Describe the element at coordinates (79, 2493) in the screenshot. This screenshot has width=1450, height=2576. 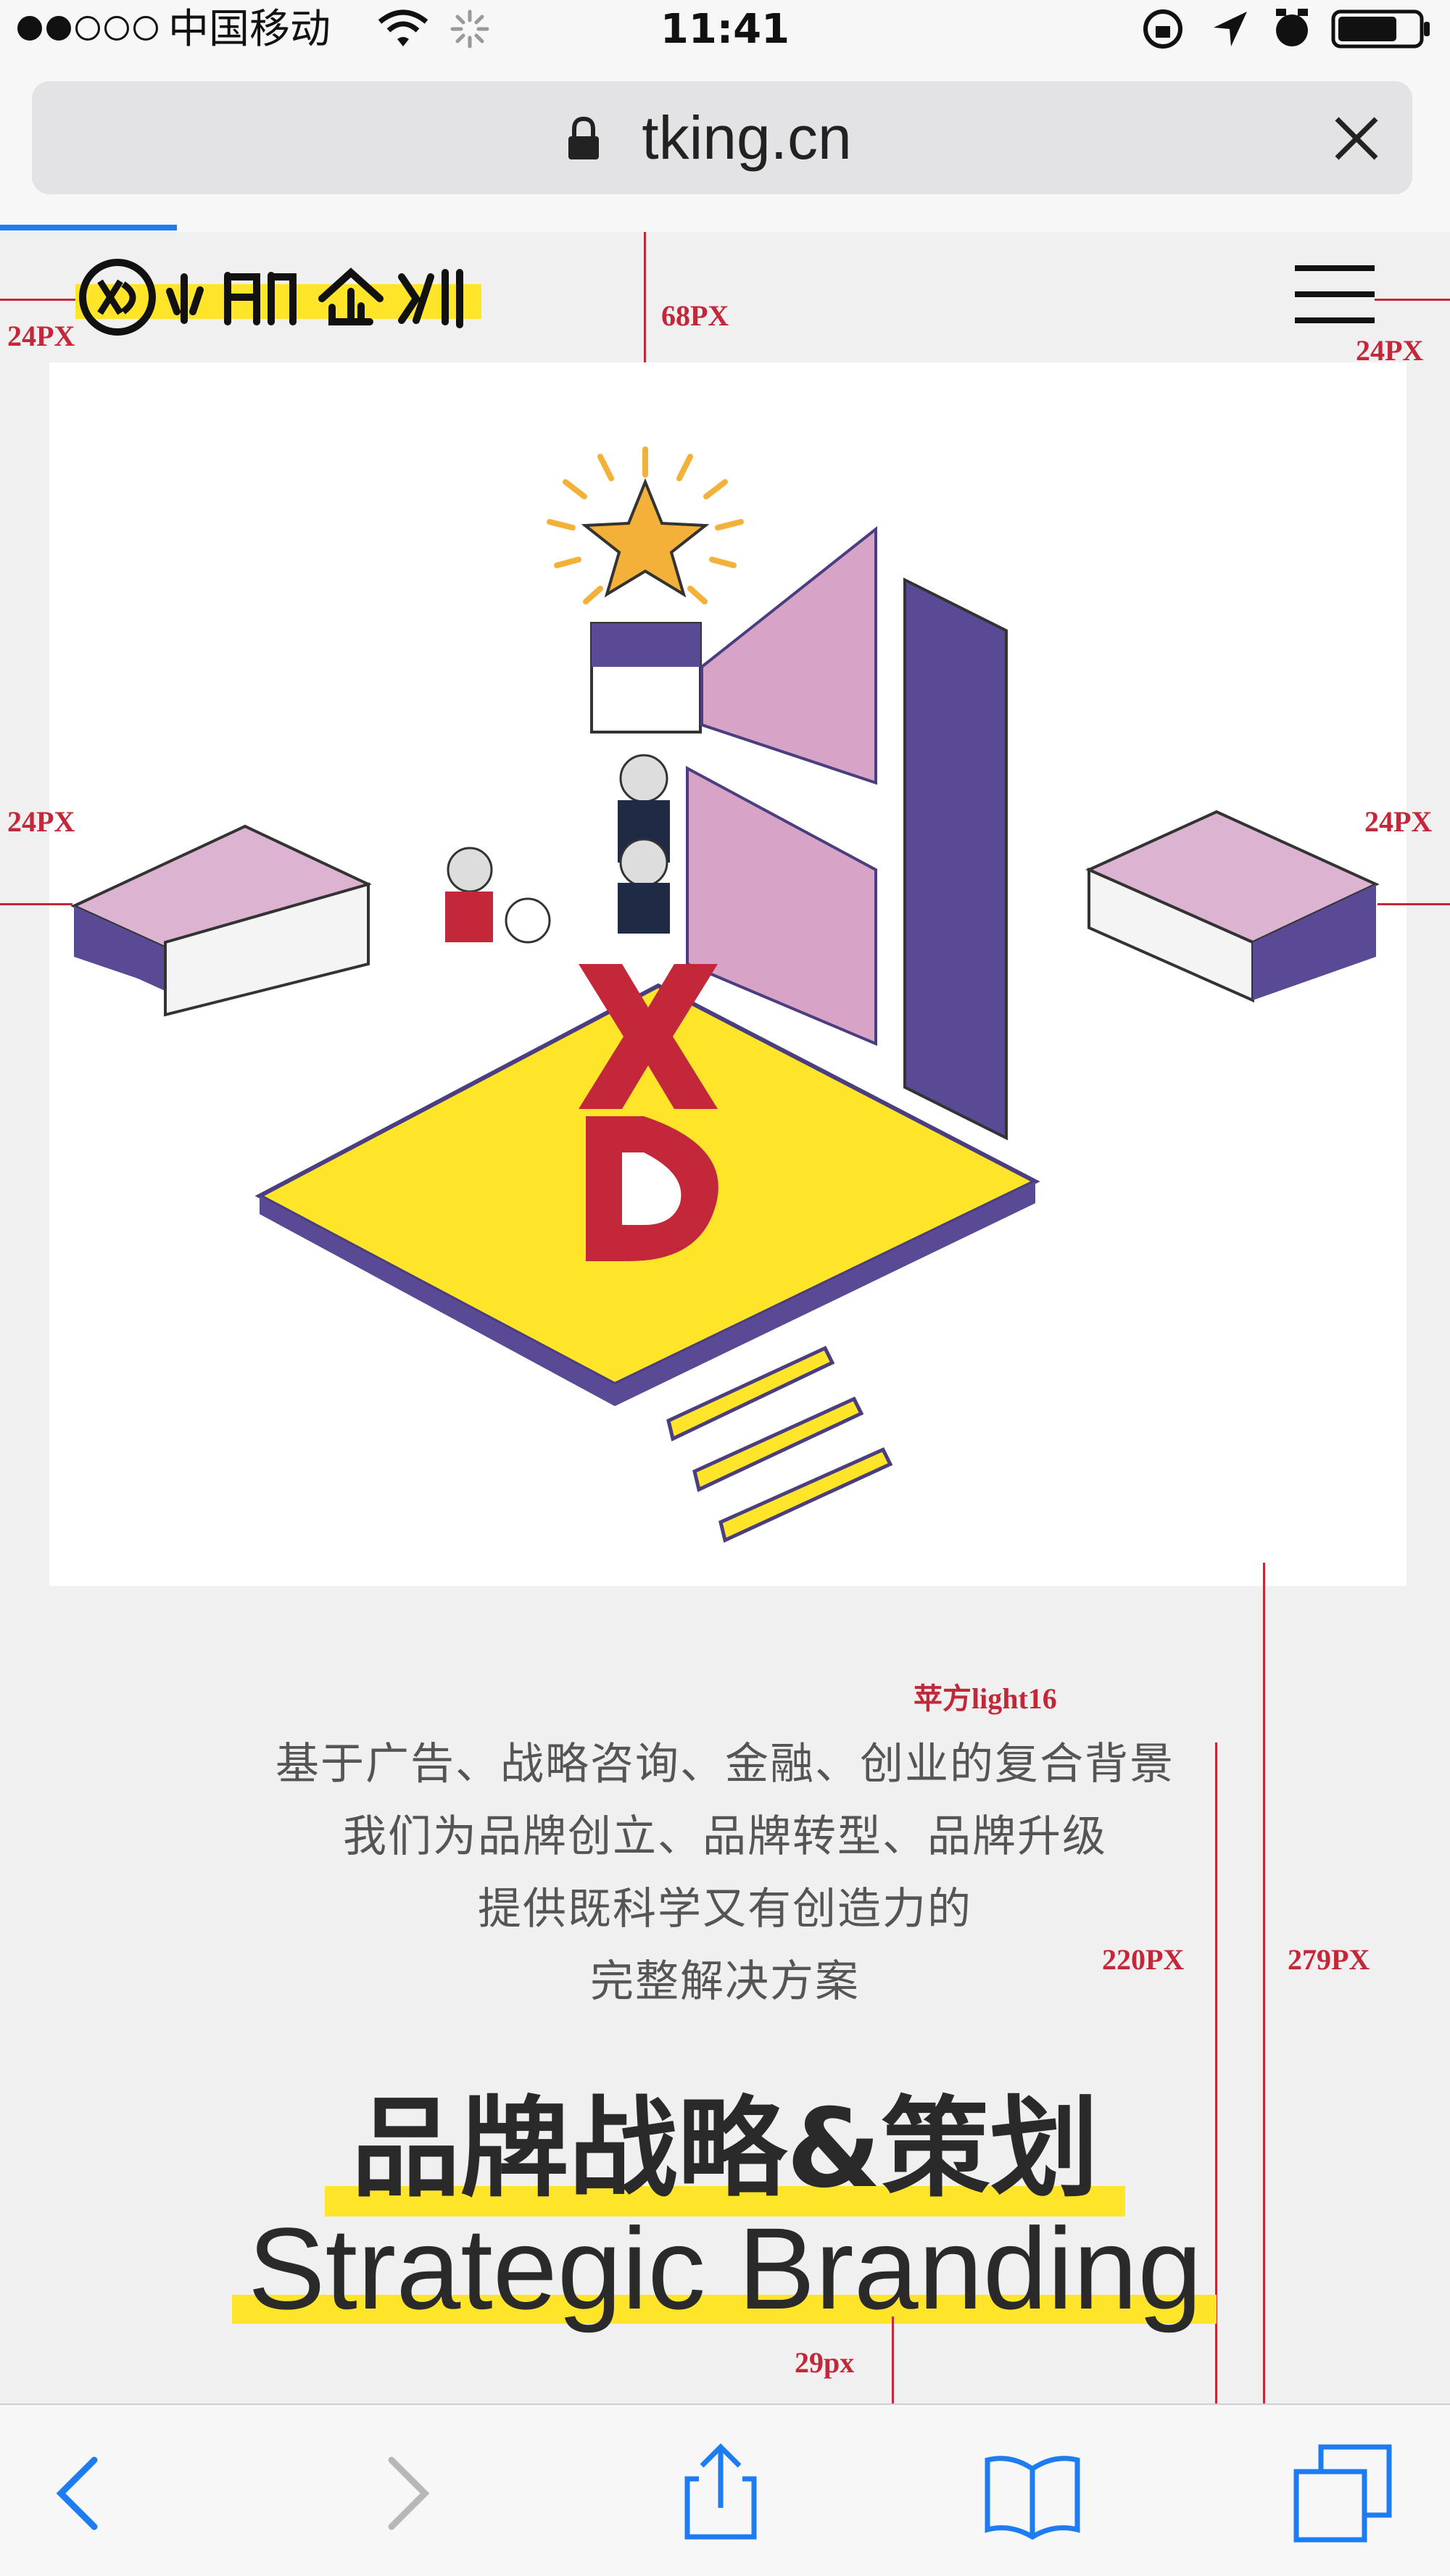
I see `back-icon` at that location.